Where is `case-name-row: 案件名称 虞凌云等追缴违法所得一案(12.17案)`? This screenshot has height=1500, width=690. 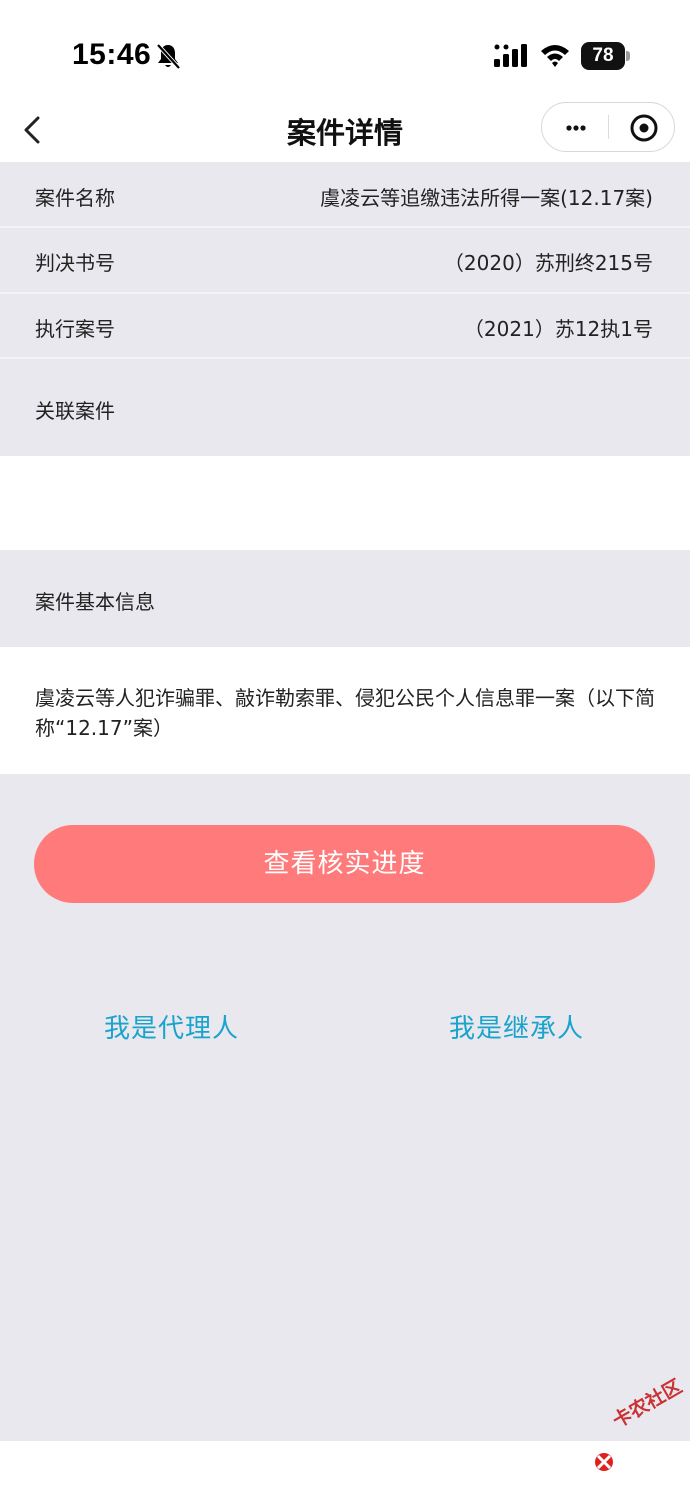 case-name-row: 案件名称 虞凌云等追缴违法所得一案(12.17案) is located at coordinates (345, 194).